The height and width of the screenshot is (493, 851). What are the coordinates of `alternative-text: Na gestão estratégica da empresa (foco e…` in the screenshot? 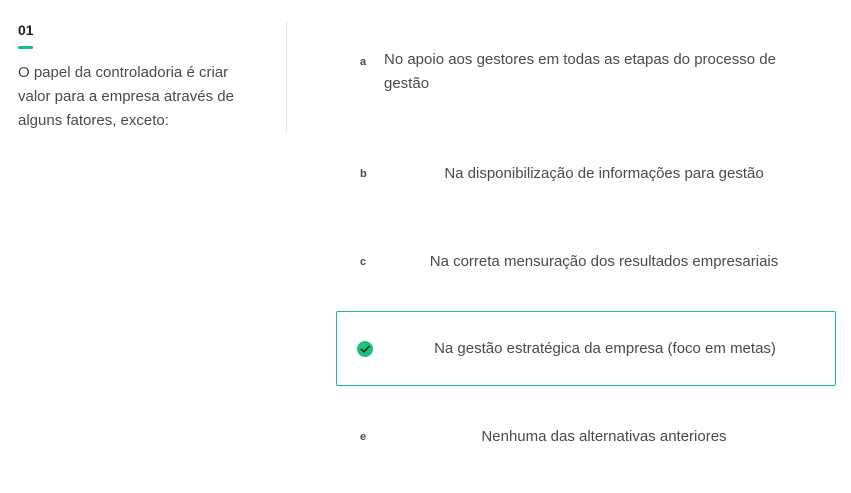 It's located at (605, 348).